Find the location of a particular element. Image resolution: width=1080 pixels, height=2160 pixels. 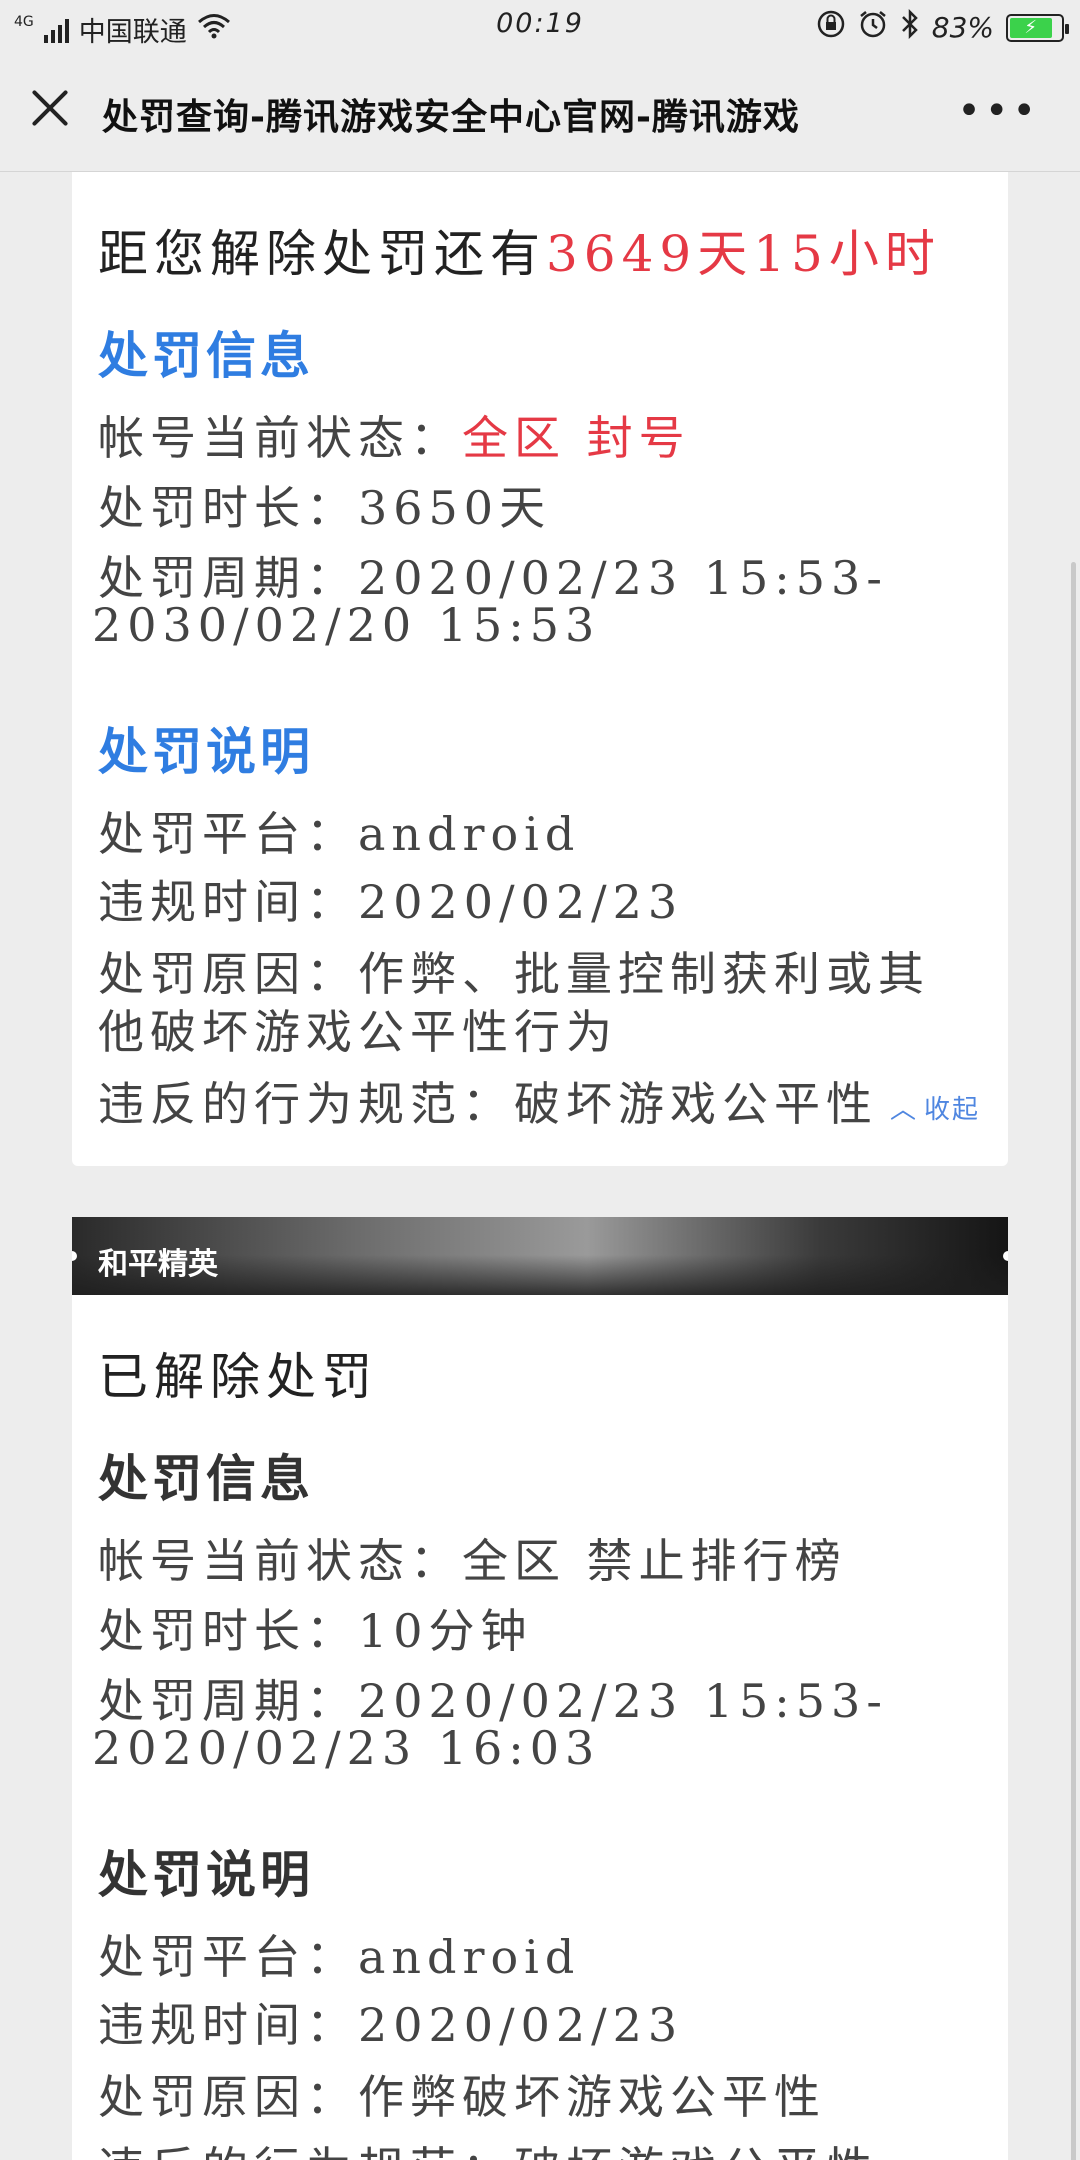

collapse-label: 收起 is located at coordinates (951, 1110).